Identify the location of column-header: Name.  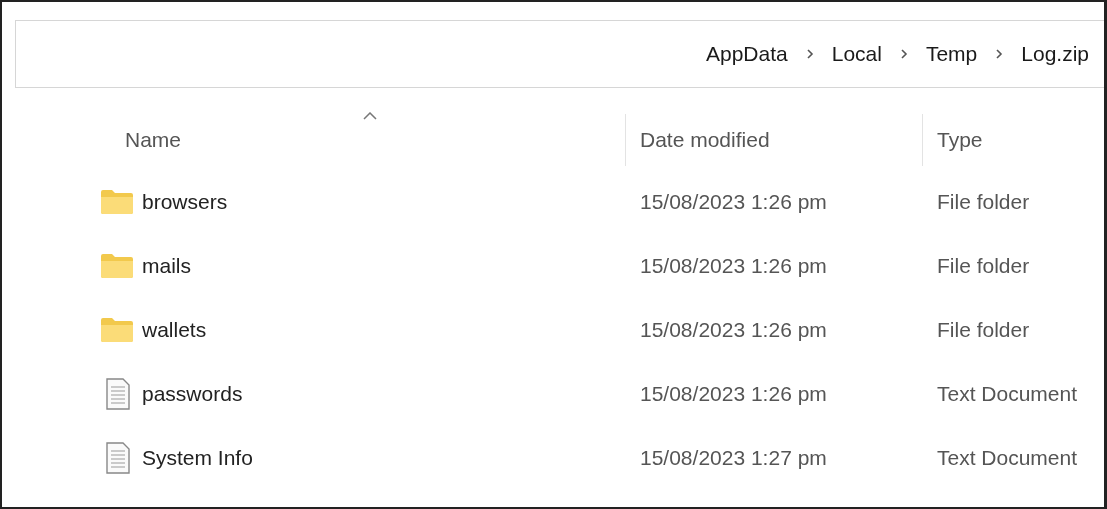
(362, 140).